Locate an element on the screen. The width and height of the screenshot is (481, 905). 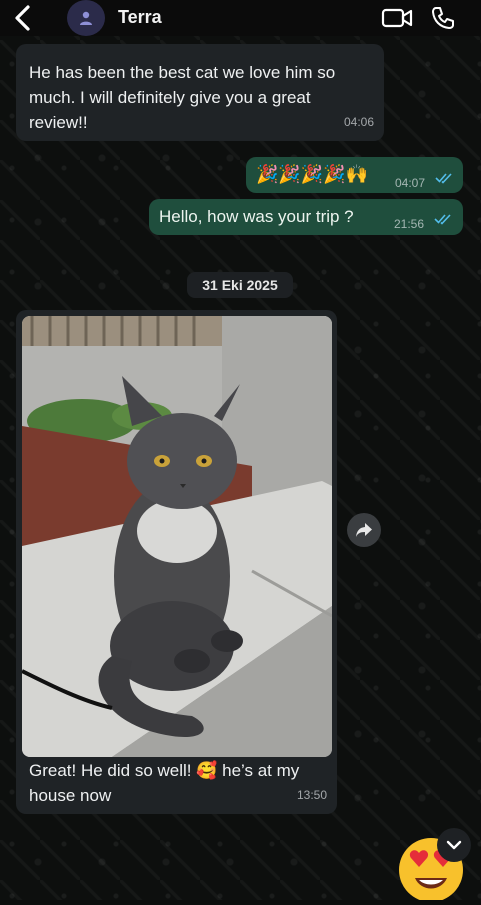
message-text: Hello, how was your trip ? is located at coordinates (256, 216).